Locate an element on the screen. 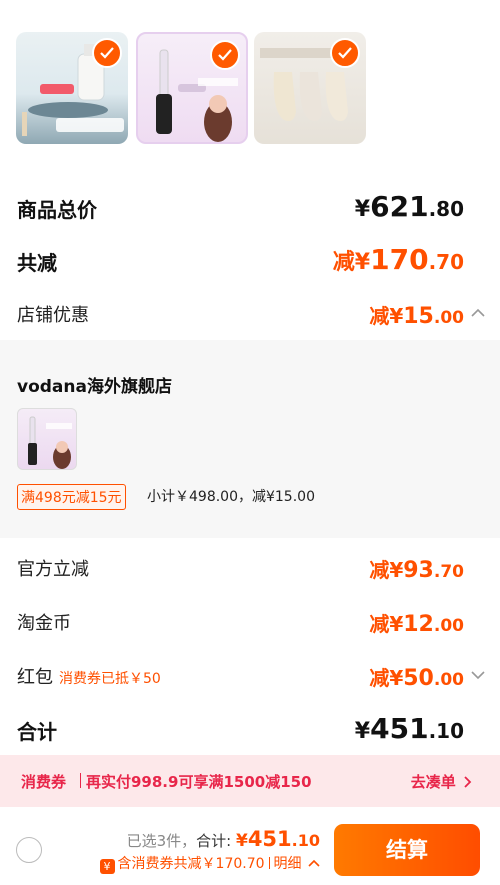 The width and height of the screenshot is (500, 885). total-reduce-row: 共减 减¥170.70 is located at coordinates (250, 261).